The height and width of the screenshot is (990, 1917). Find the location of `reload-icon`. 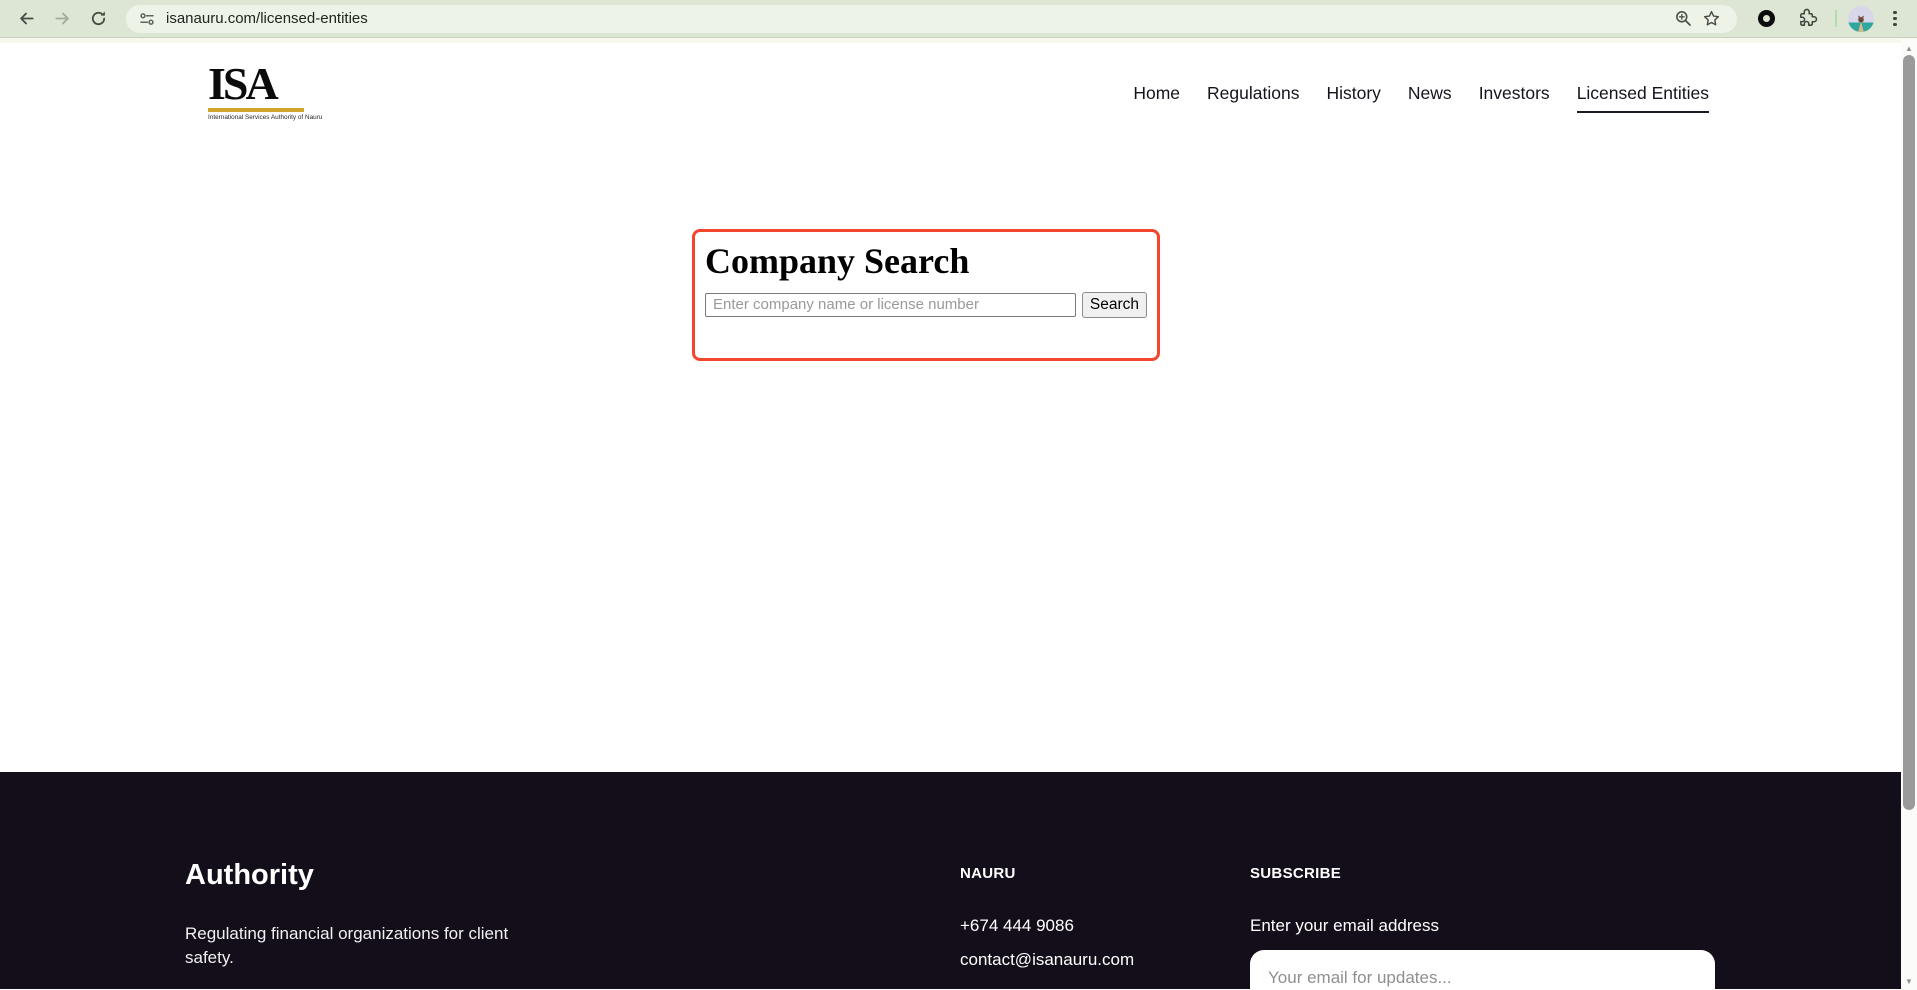

reload-icon is located at coordinates (98, 18).